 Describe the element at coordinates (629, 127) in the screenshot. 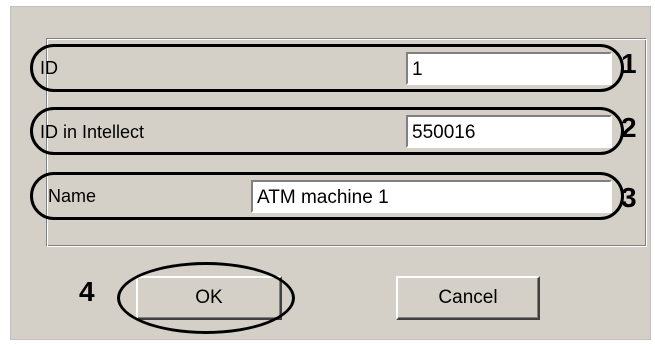

I see `callout-2: 2` at that location.